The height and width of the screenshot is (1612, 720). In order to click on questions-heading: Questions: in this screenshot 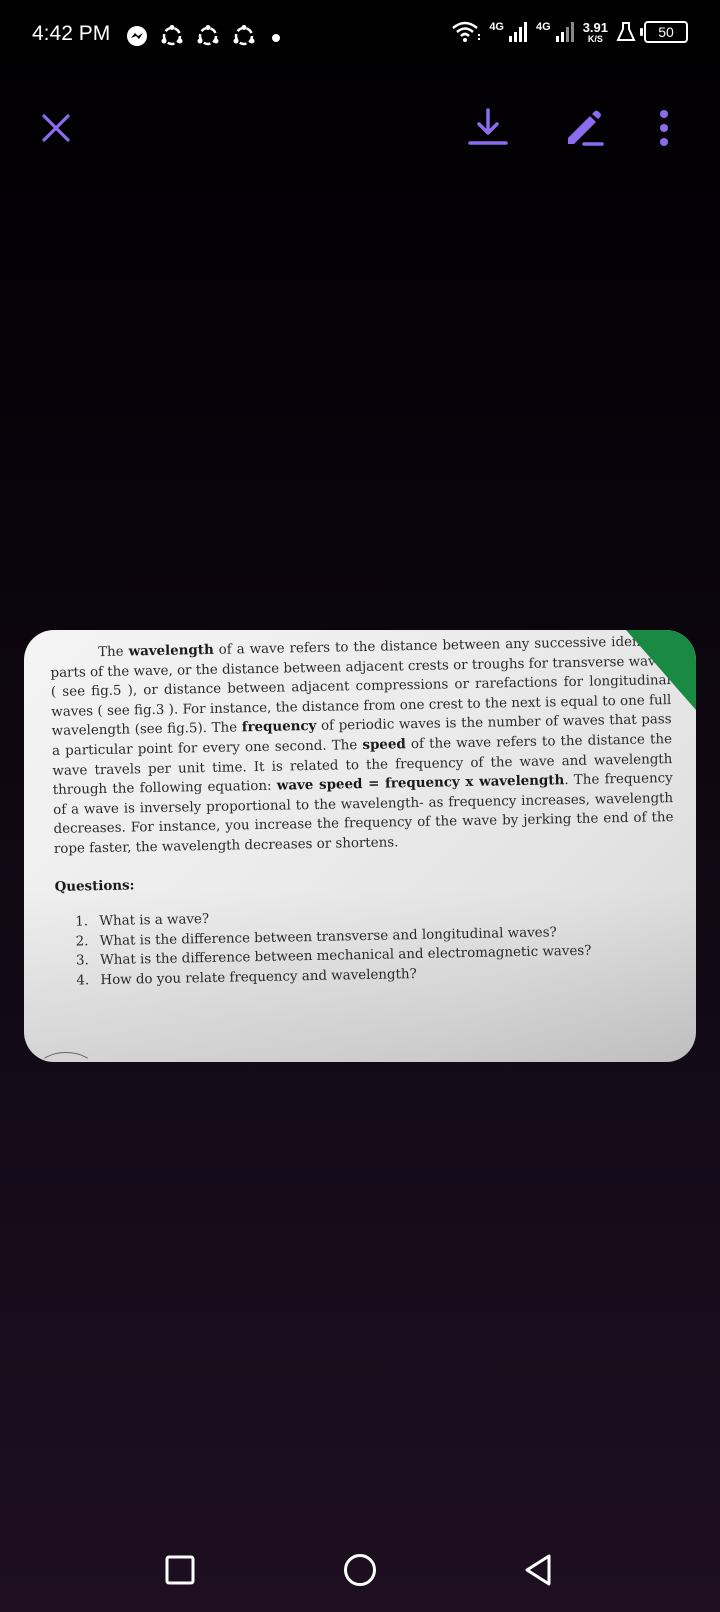, I will do `click(94, 885)`.